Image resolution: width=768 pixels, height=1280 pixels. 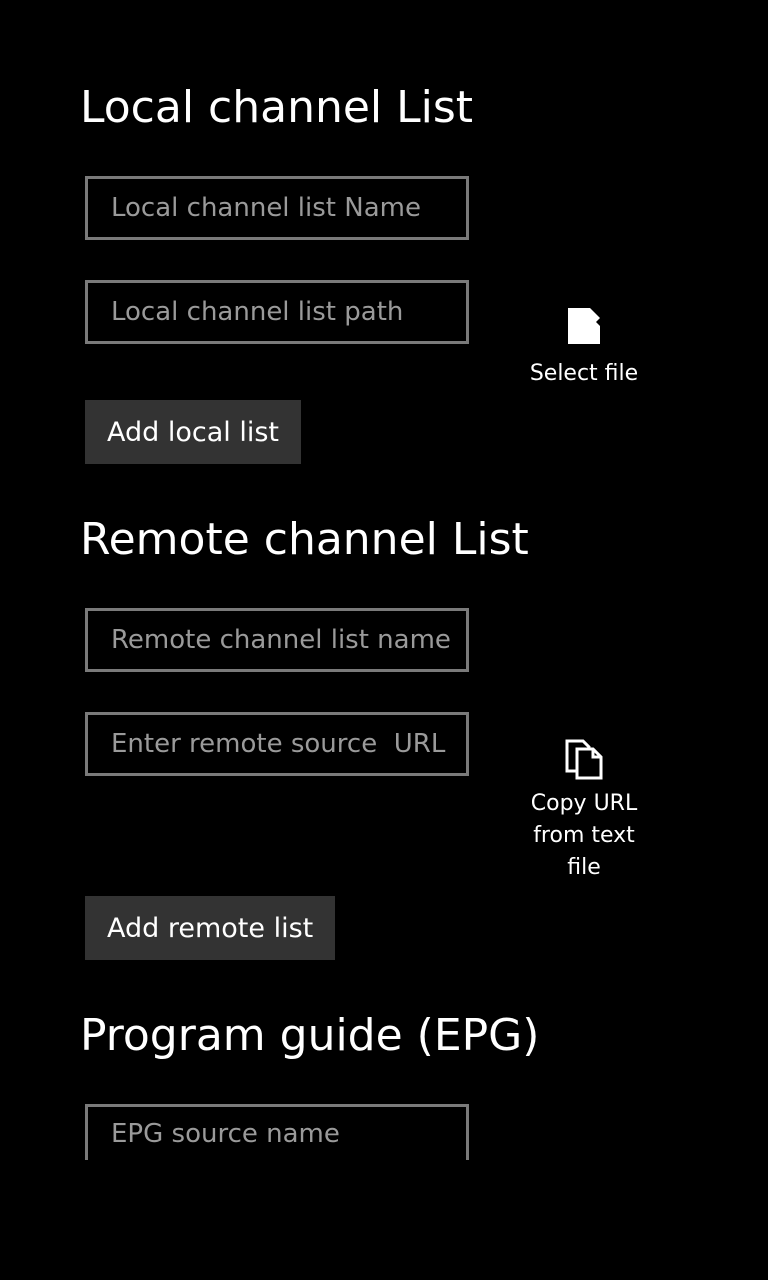 I want to click on remote-source-url-input, so click(x=277, y=744).